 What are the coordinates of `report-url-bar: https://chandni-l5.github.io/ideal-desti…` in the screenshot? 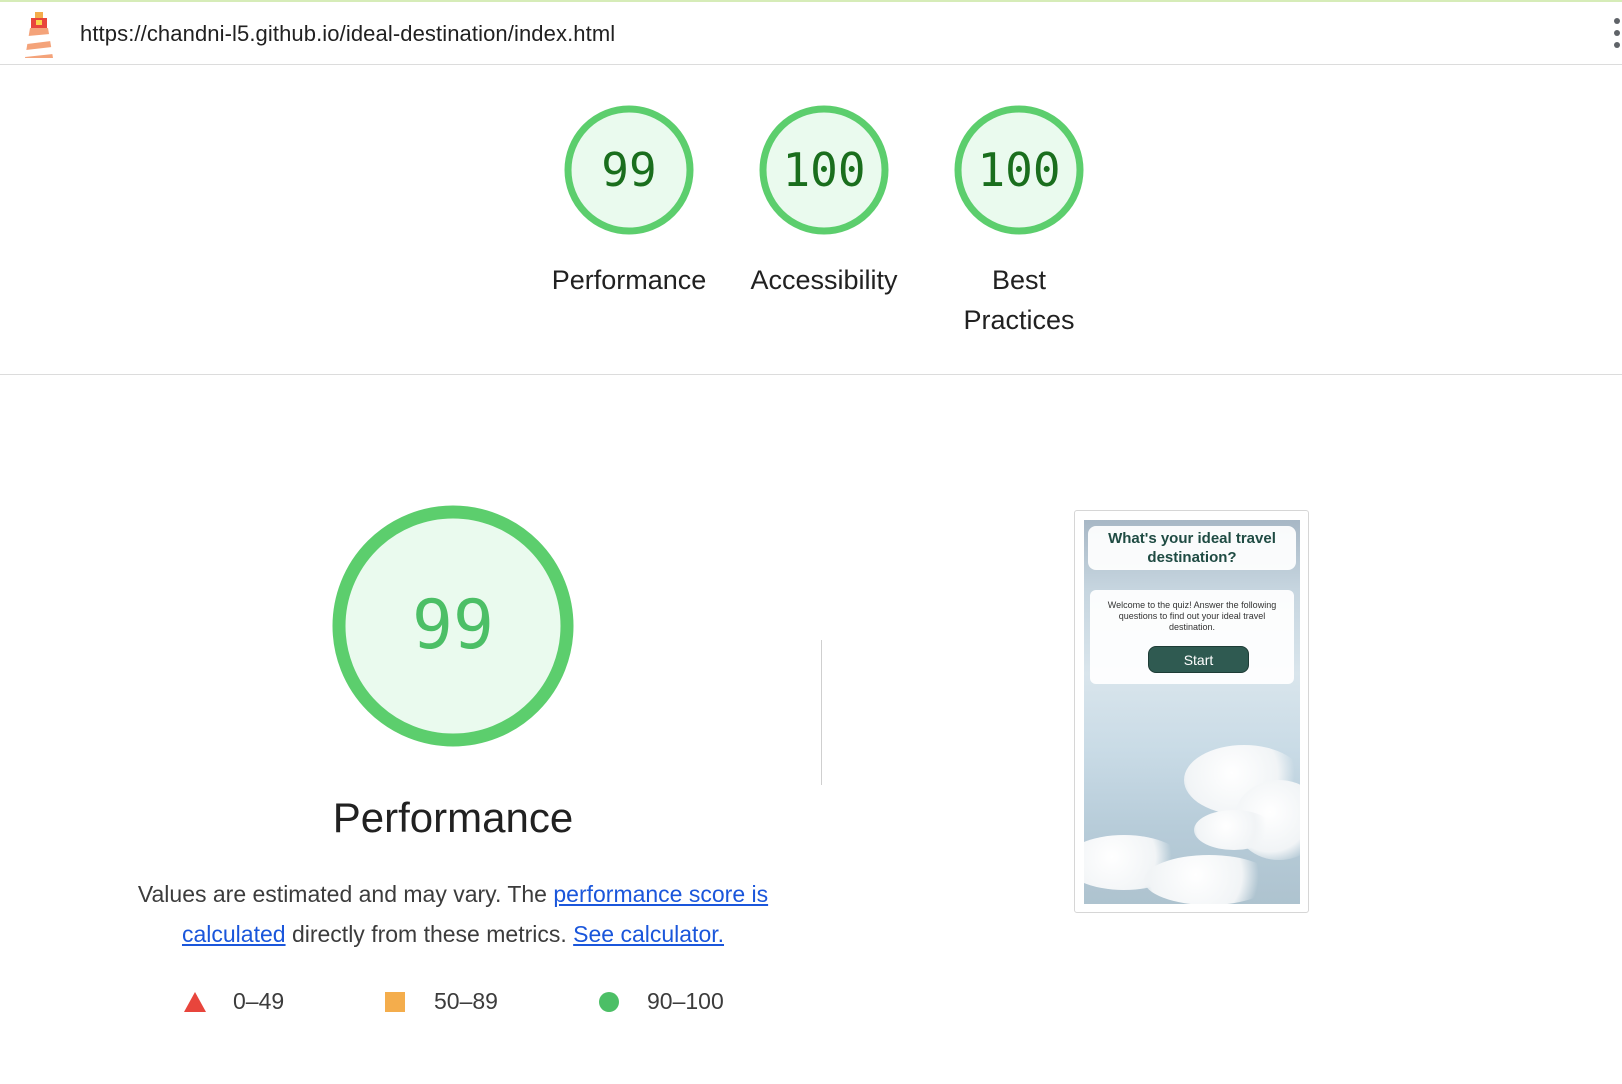 It's located at (811, 33).